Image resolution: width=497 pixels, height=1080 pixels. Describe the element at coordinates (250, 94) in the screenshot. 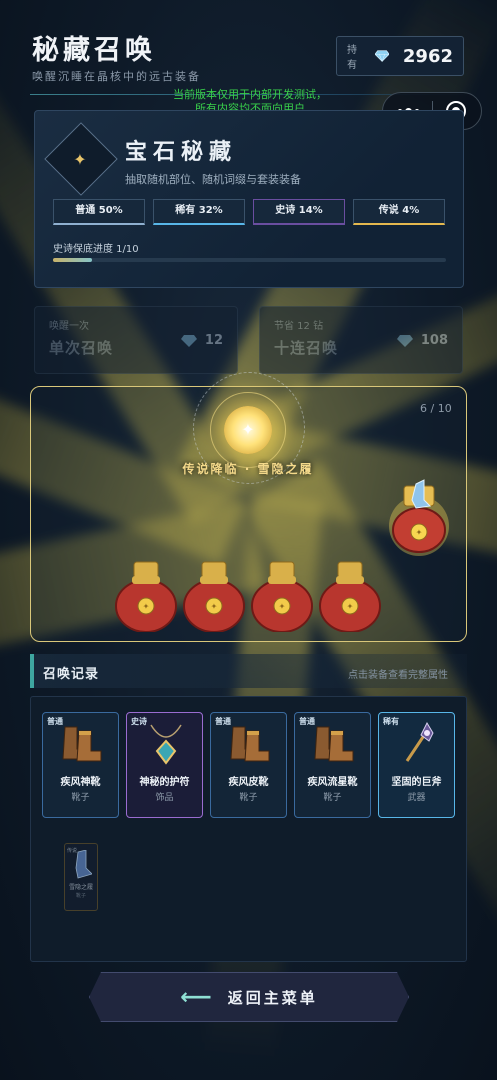

I see `dev-notice-line1: 当前版本仅用于内部开发测试，` at that location.